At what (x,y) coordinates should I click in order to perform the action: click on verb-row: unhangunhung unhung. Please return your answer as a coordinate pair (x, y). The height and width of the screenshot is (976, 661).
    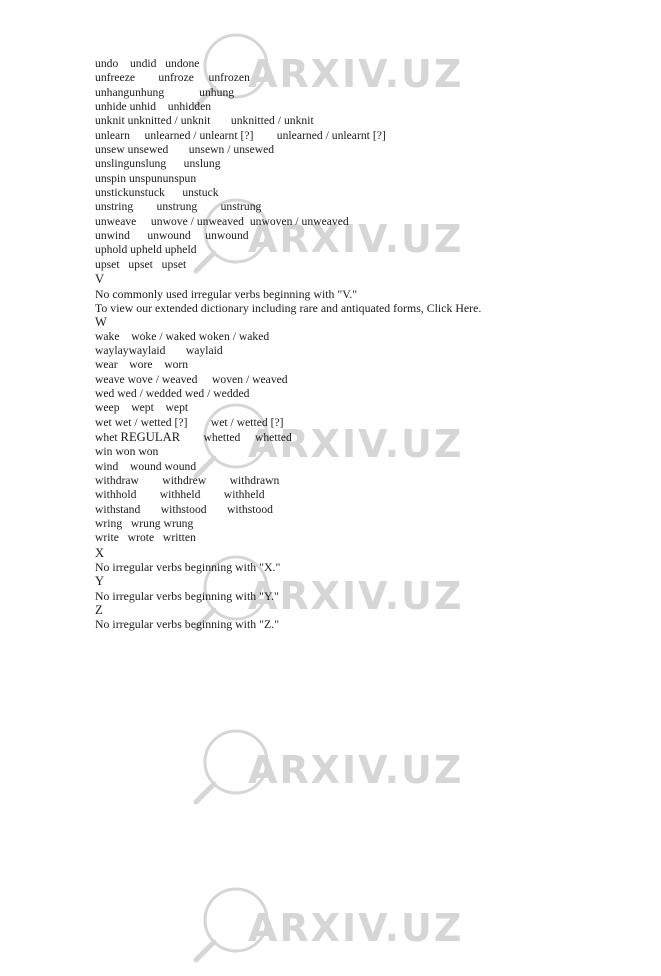
    Looking at the image, I should click on (165, 92).